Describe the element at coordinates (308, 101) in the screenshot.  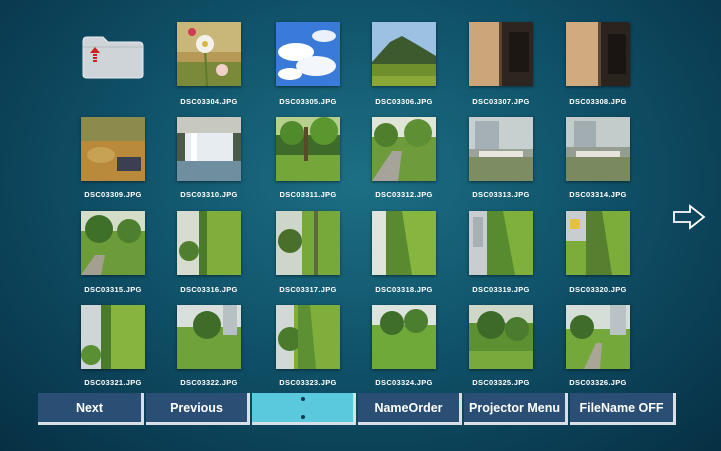
I see `file-name-label: DSC03305.JPG` at that location.